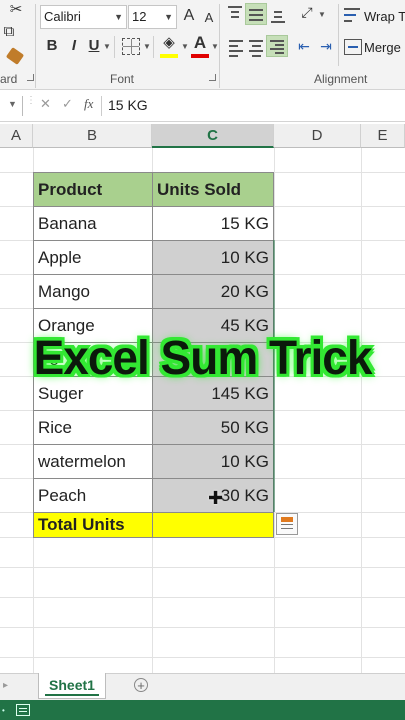 The height and width of the screenshot is (720, 405). Describe the element at coordinates (23, 710) in the screenshot. I see `cell-mode-icon` at that location.